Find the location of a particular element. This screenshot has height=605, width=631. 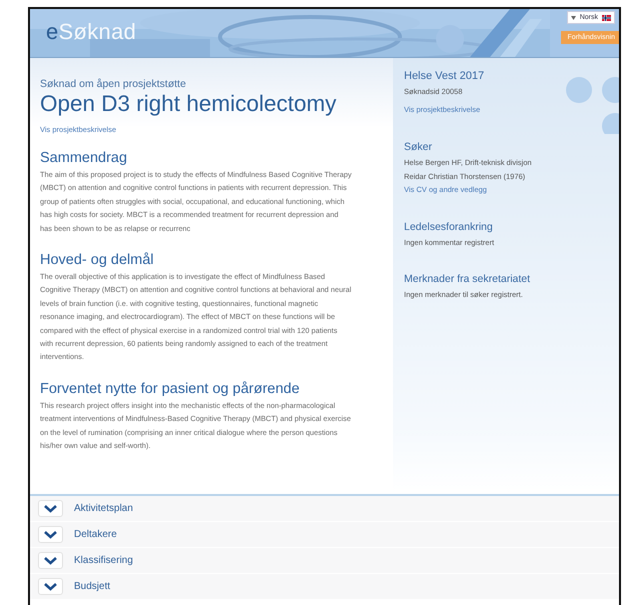

section-heading: Hoved- og delmål is located at coordinates (97, 260).